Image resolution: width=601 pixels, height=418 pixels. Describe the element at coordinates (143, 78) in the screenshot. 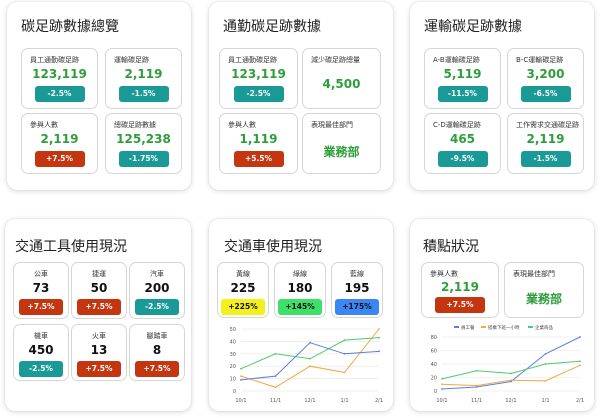

I see `stat-transport: 運輸碳足跡 2,119 -1.5%` at that location.